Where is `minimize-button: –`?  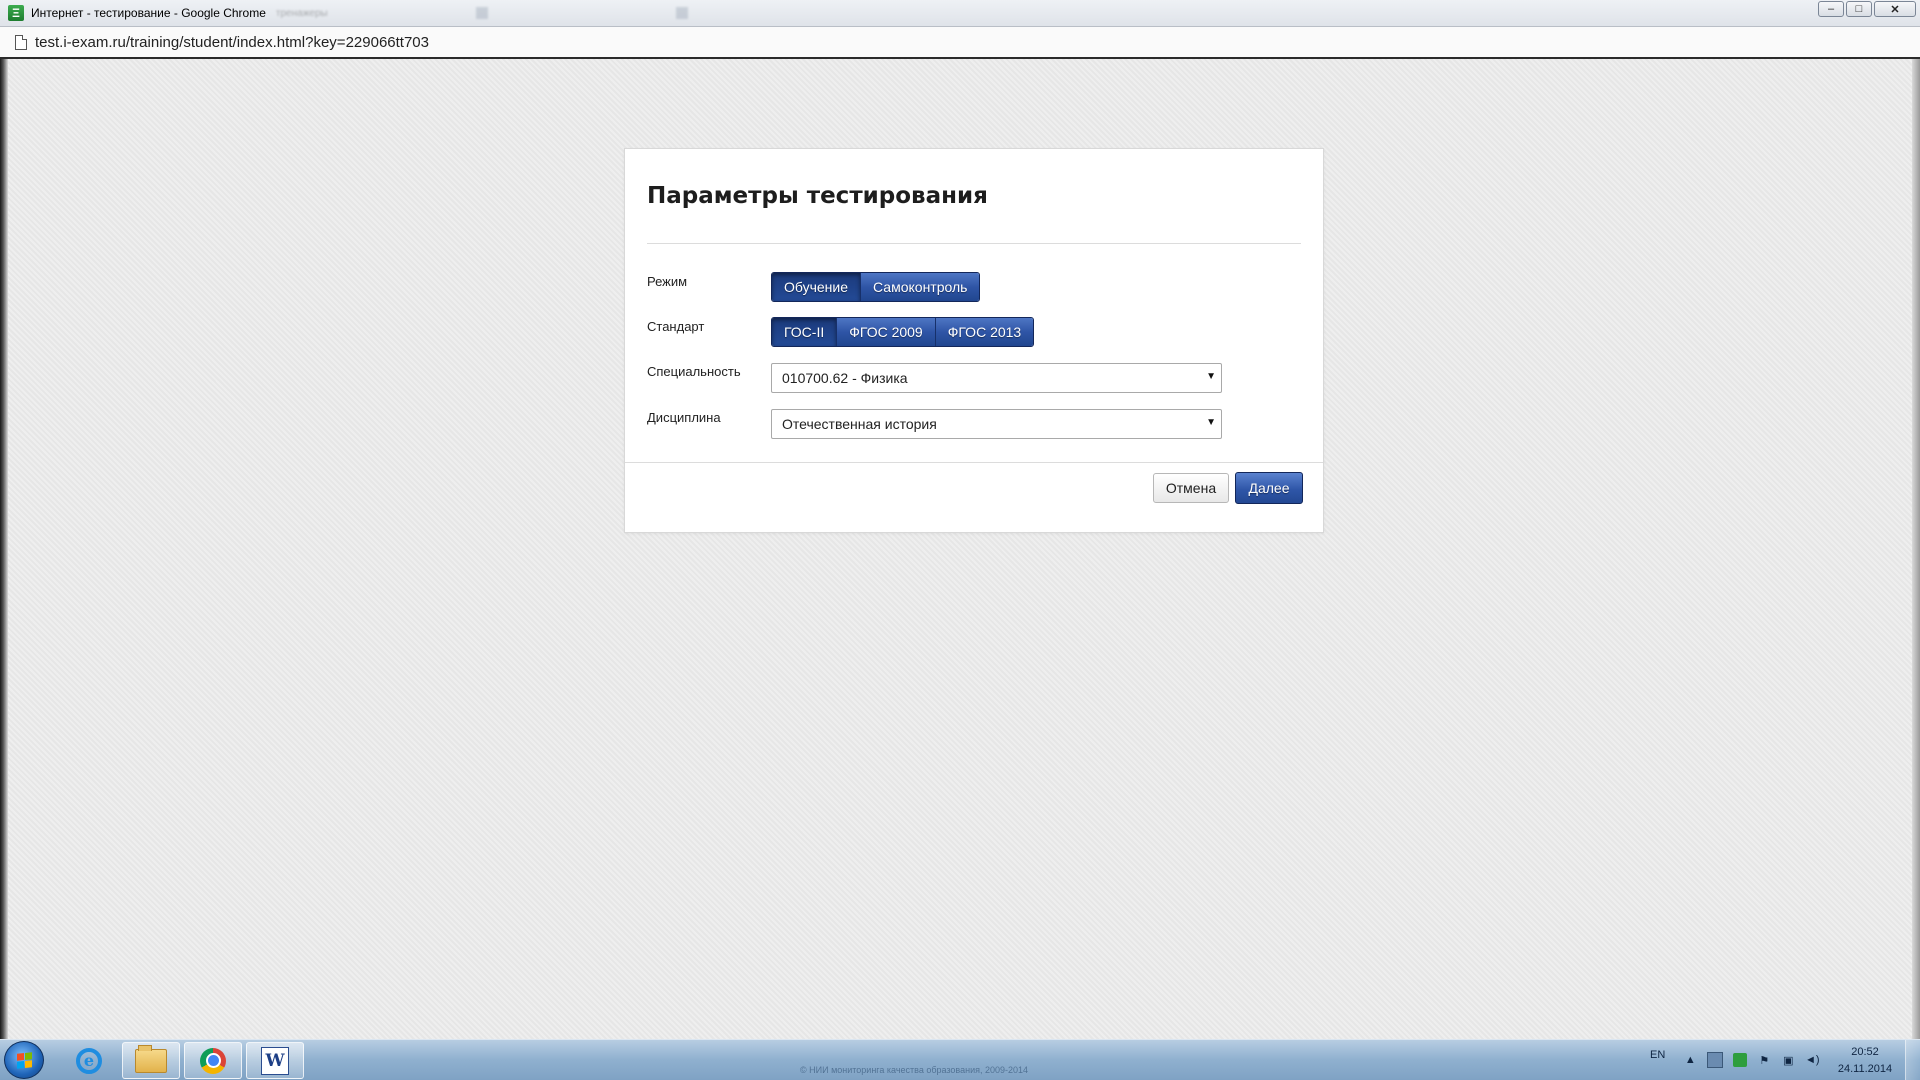
minimize-button: – is located at coordinates (1831, 9).